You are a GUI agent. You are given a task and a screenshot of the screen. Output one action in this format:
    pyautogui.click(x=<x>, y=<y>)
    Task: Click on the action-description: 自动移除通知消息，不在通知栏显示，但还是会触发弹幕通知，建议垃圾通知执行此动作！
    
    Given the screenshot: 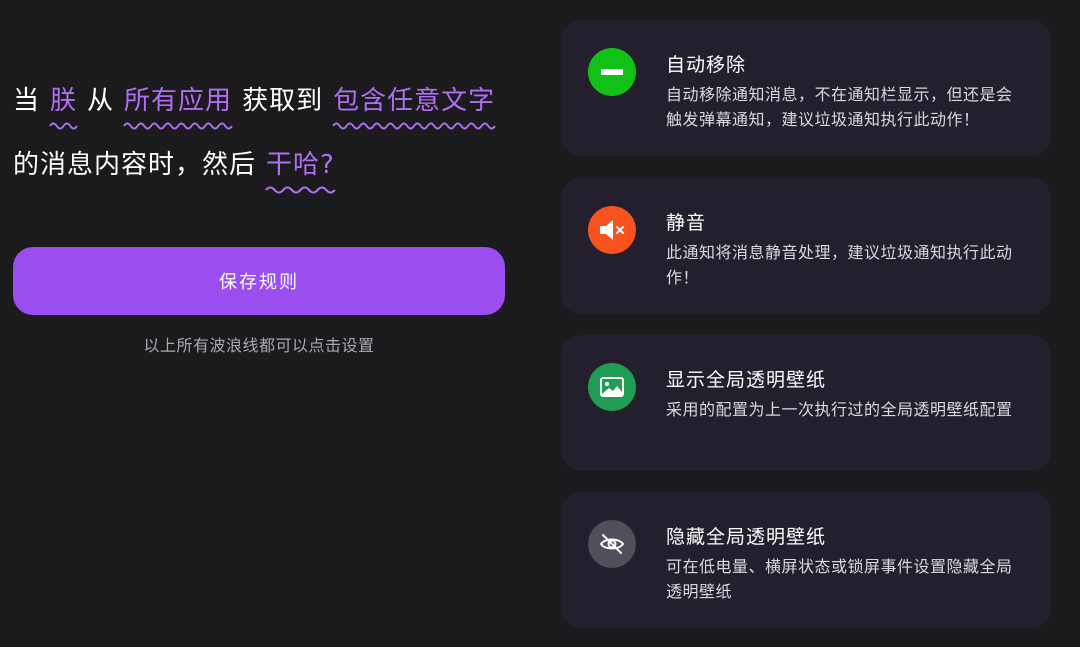 What is the action you would take?
    pyautogui.click(x=839, y=107)
    